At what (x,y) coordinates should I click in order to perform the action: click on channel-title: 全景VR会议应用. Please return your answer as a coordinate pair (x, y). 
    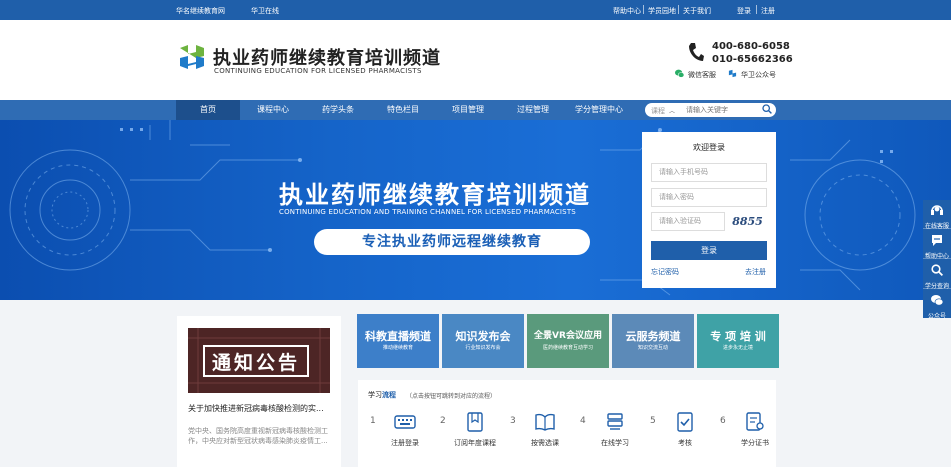
    Looking at the image, I should click on (568, 336).